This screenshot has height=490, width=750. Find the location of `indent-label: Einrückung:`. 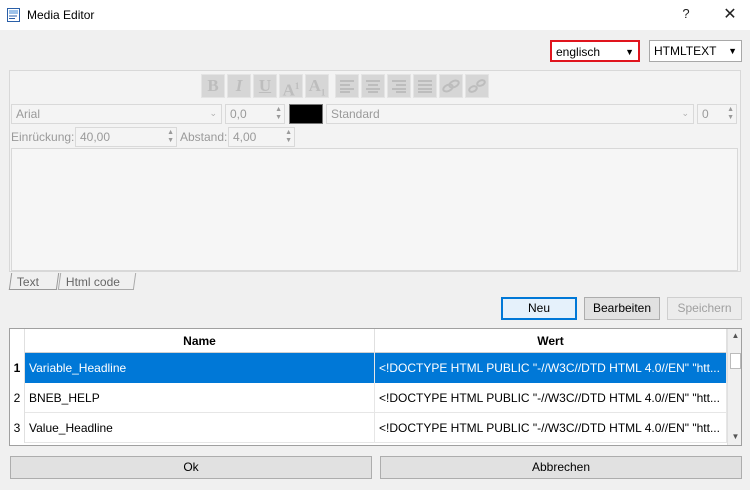

indent-label: Einrückung: is located at coordinates (43, 137).